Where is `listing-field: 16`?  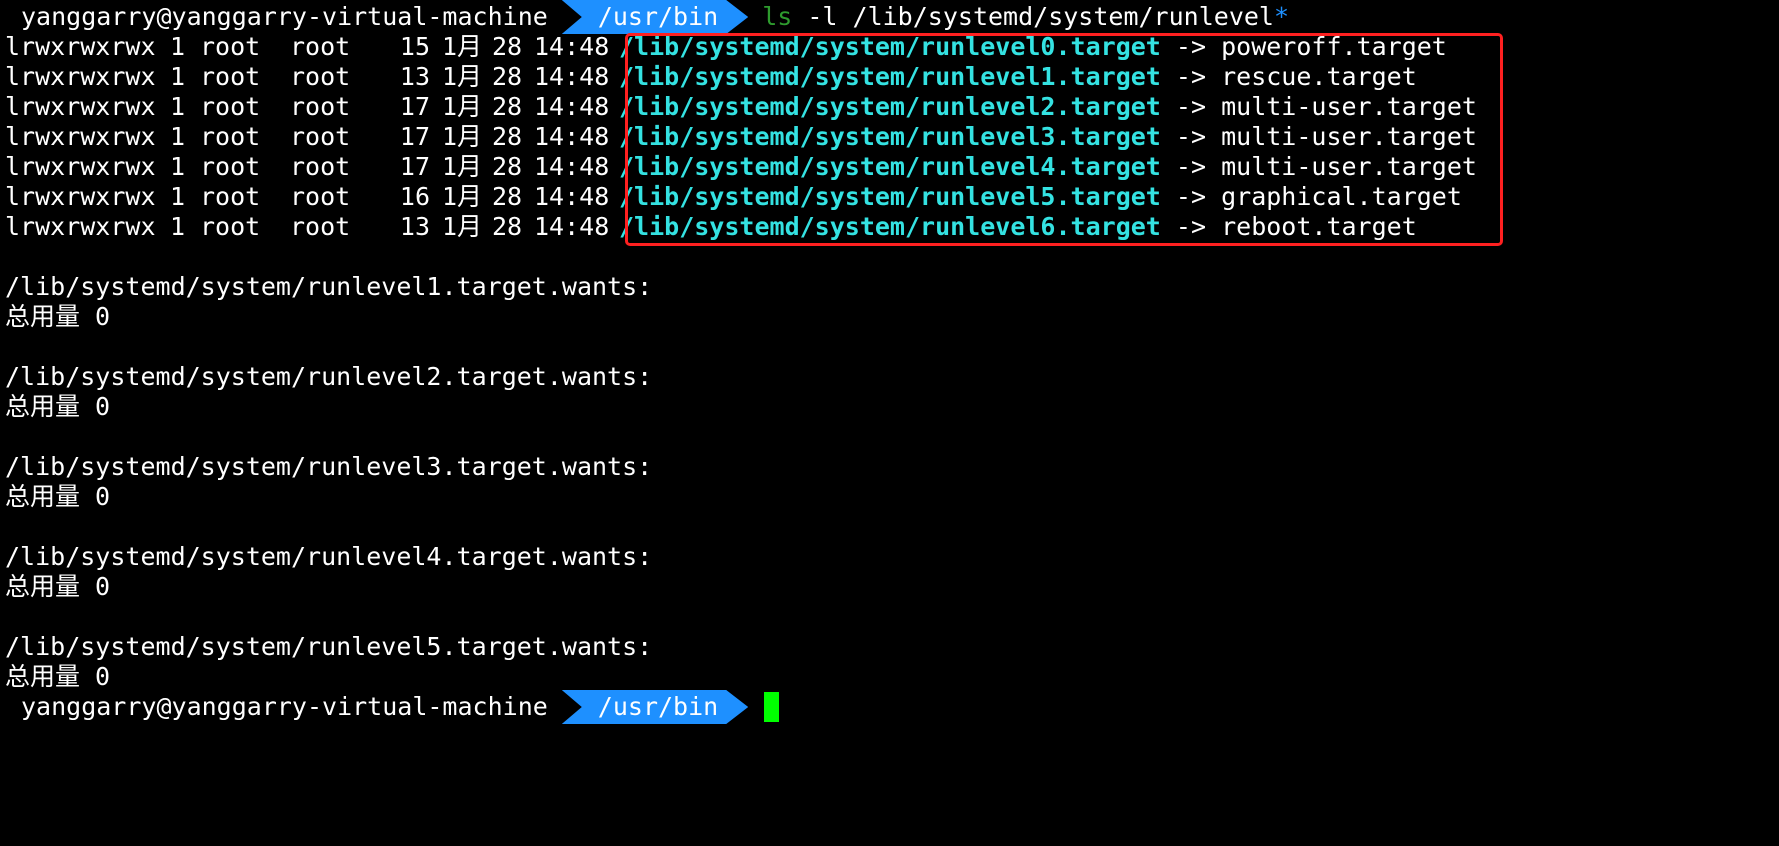 listing-field: 16 is located at coordinates (414, 196).